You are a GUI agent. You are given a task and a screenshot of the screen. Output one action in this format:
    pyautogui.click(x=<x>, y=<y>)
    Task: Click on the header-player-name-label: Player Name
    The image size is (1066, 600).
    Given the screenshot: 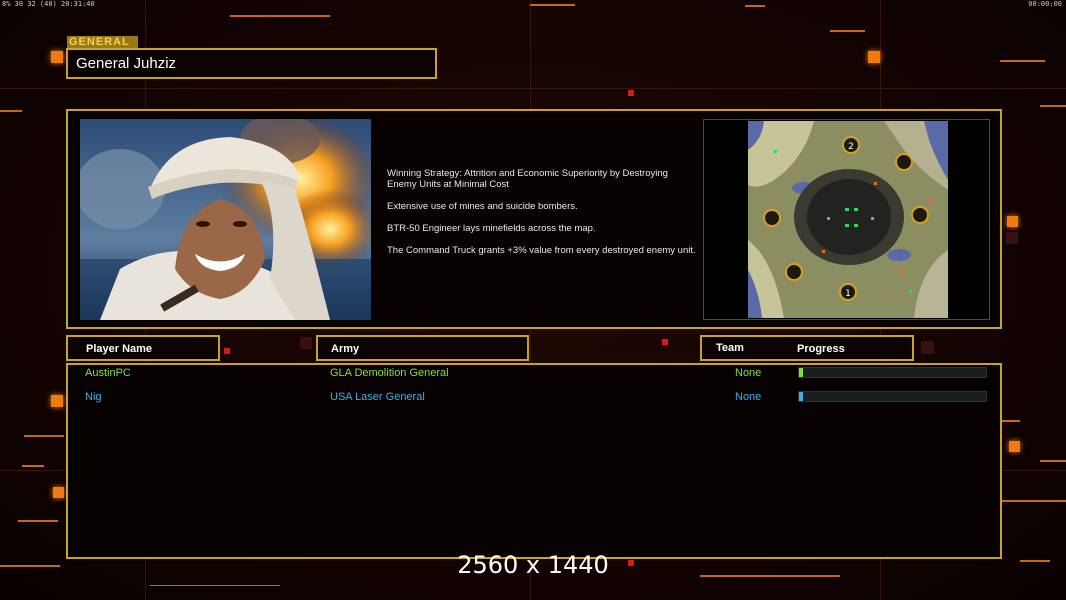 What is the action you would take?
    pyautogui.click(x=119, y=349)
    